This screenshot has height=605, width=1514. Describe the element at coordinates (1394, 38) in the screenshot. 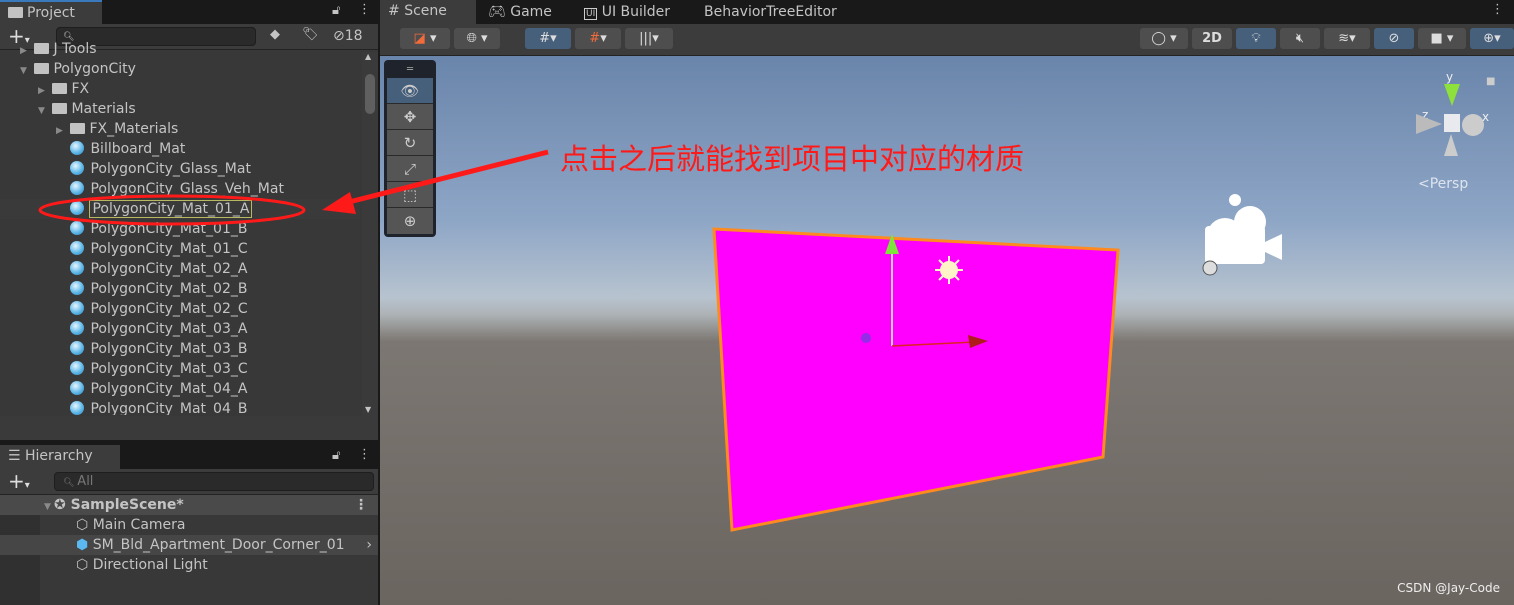

I see `scene-visibility-toggle: ⊘` at that location.